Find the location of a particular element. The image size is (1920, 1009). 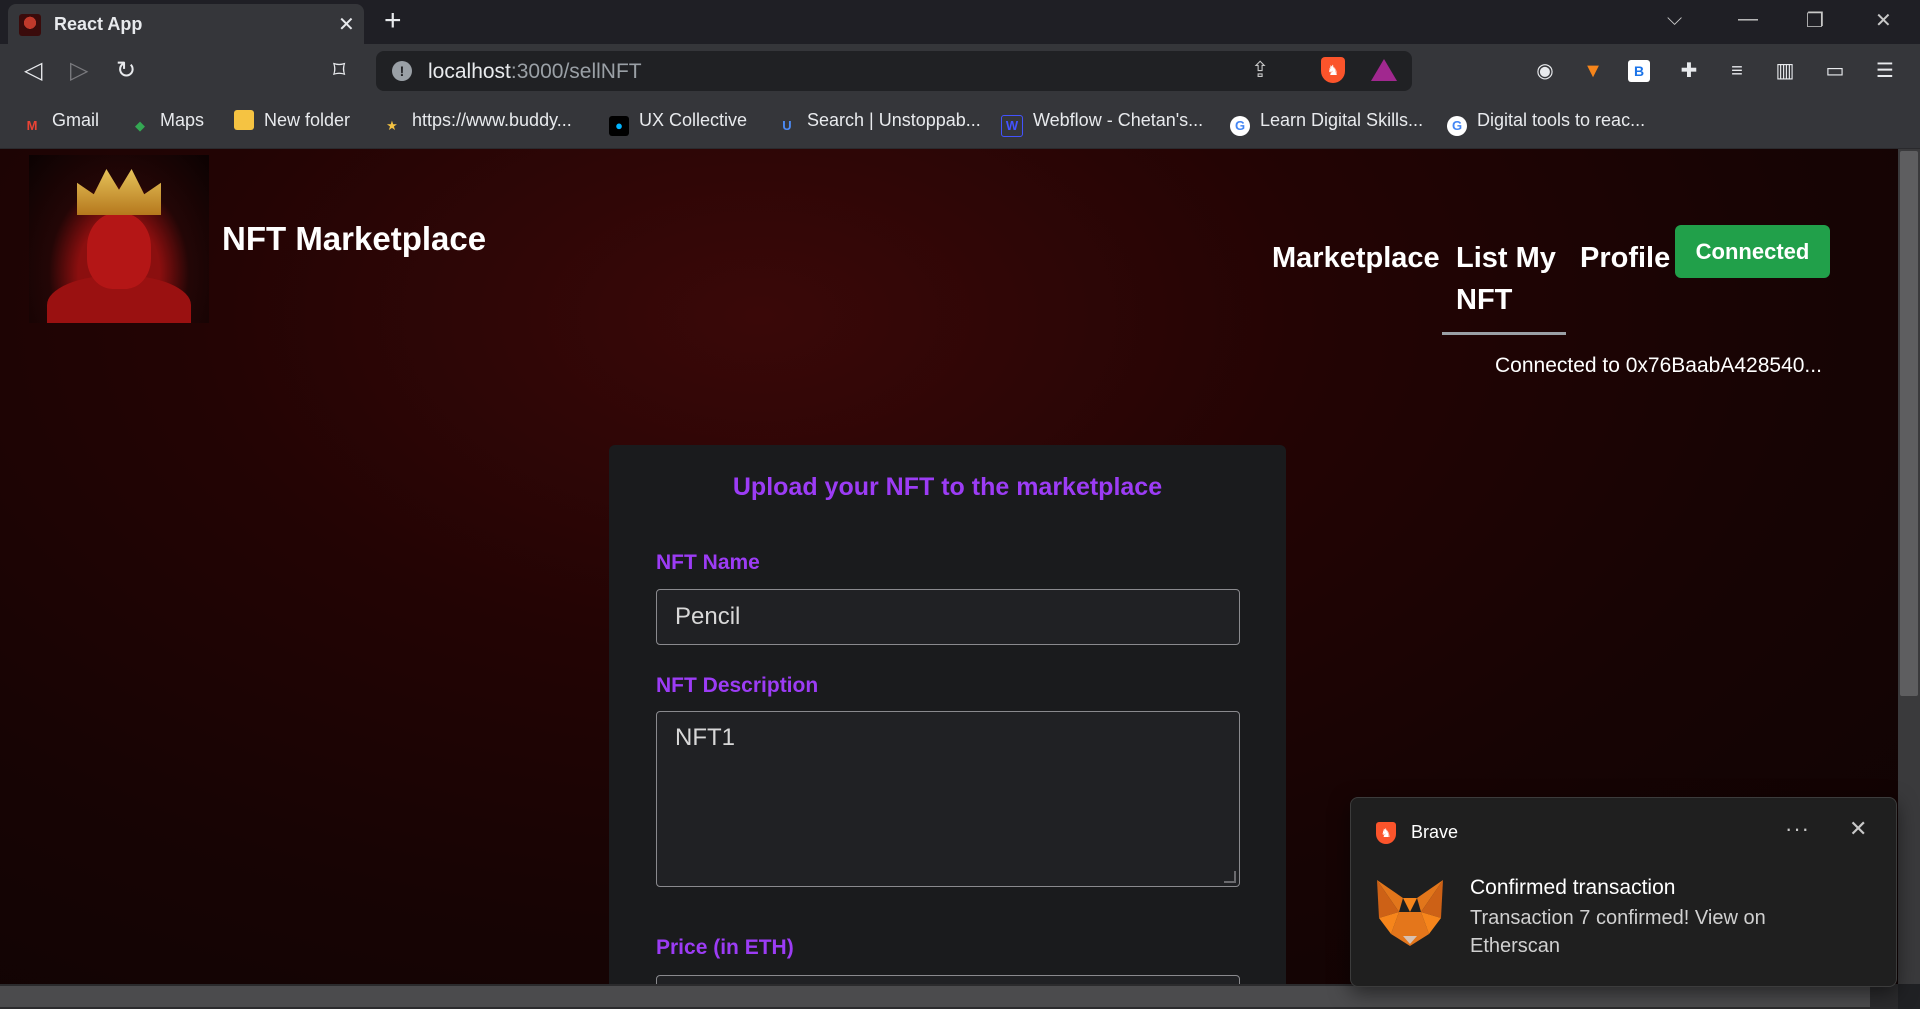

nav-list-my-nft-line2: NFT is located at coordinates (1484, 300).